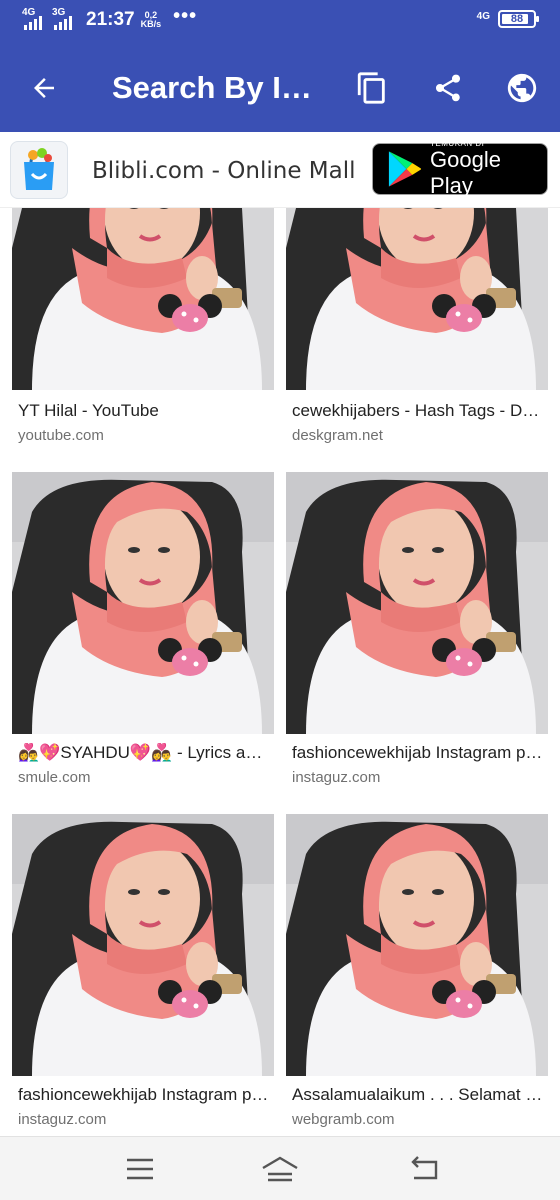 This screenshot has height=1200, width=560. Describe the element at coordinates (34, 20) in the screenshot. I see `signal-4g-icon: 4G` at that location.